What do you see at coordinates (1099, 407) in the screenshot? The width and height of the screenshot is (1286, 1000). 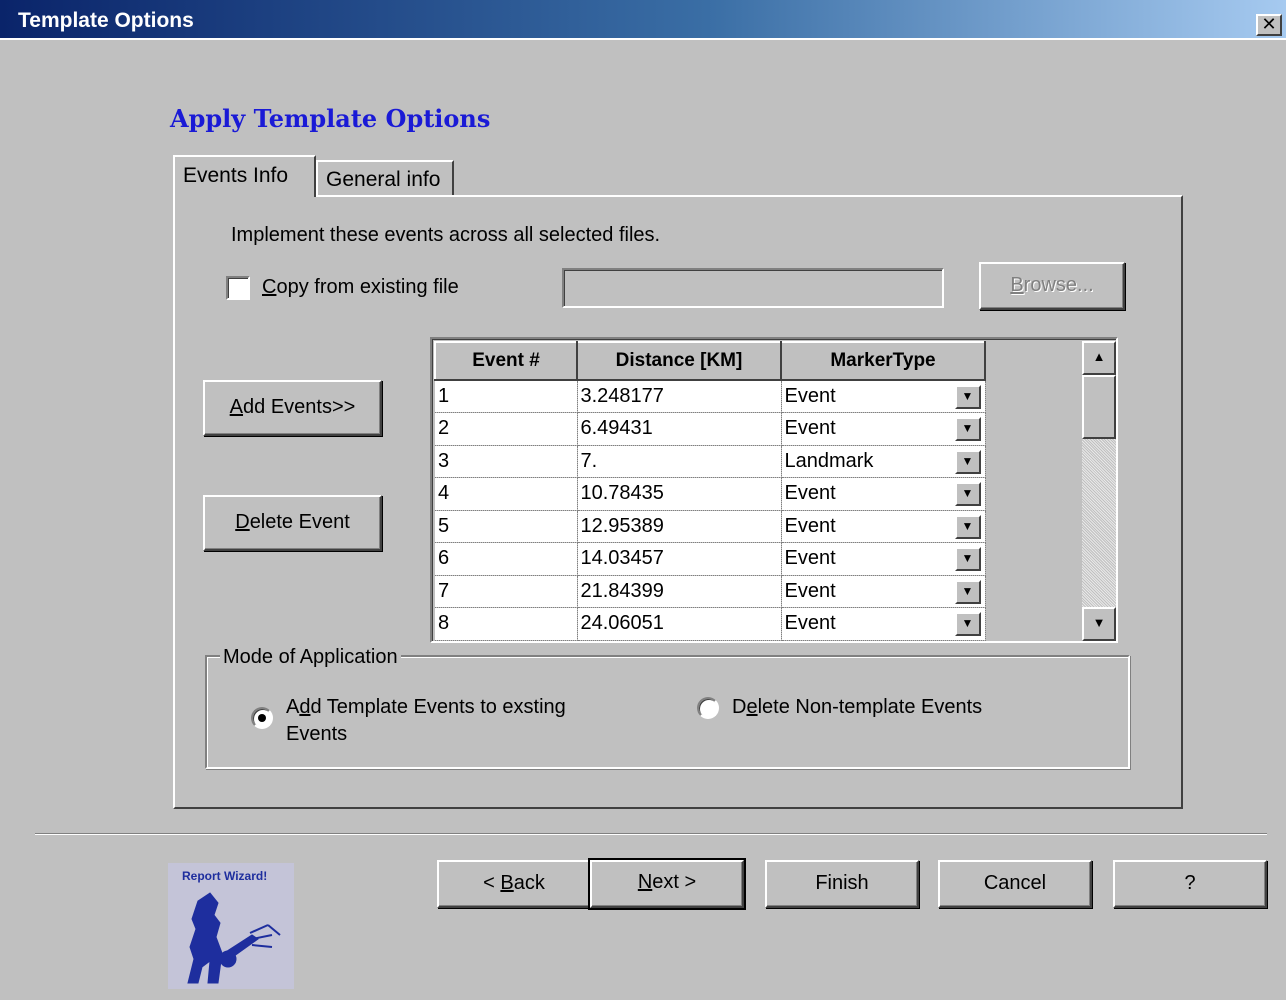 I see `scroll-thumb` at bounding box center [1099, 407].